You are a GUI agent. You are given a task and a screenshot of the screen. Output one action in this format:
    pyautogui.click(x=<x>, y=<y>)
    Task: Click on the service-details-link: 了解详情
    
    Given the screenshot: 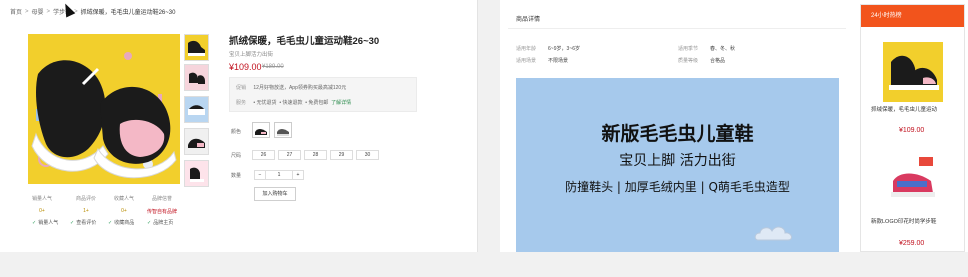 What is the action you would take?
    pyautogui.click(x=341, y=103)
    